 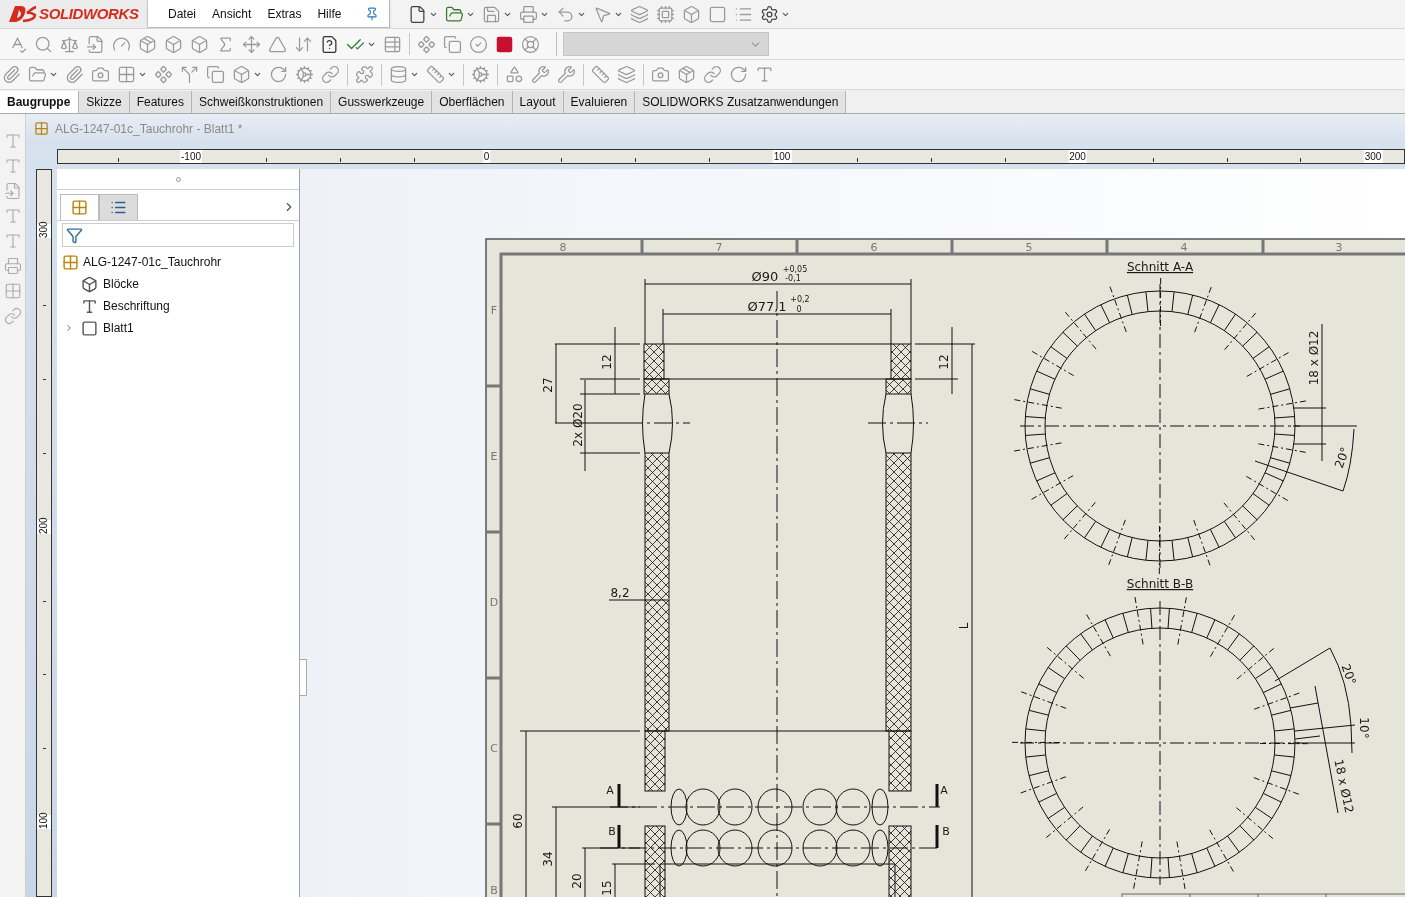 What do you see at coordinates (478, 44) in the screenshot?
I see `check-circle-icon` at bounding box center [478, 44].